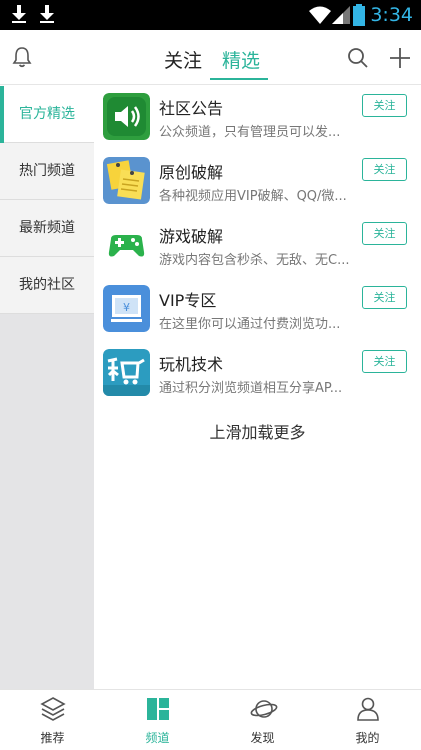 The image size is (421, 750). Describe the element at coordinates (367, 738) in the screenshot. I see `nav-label: 我的` at that location.